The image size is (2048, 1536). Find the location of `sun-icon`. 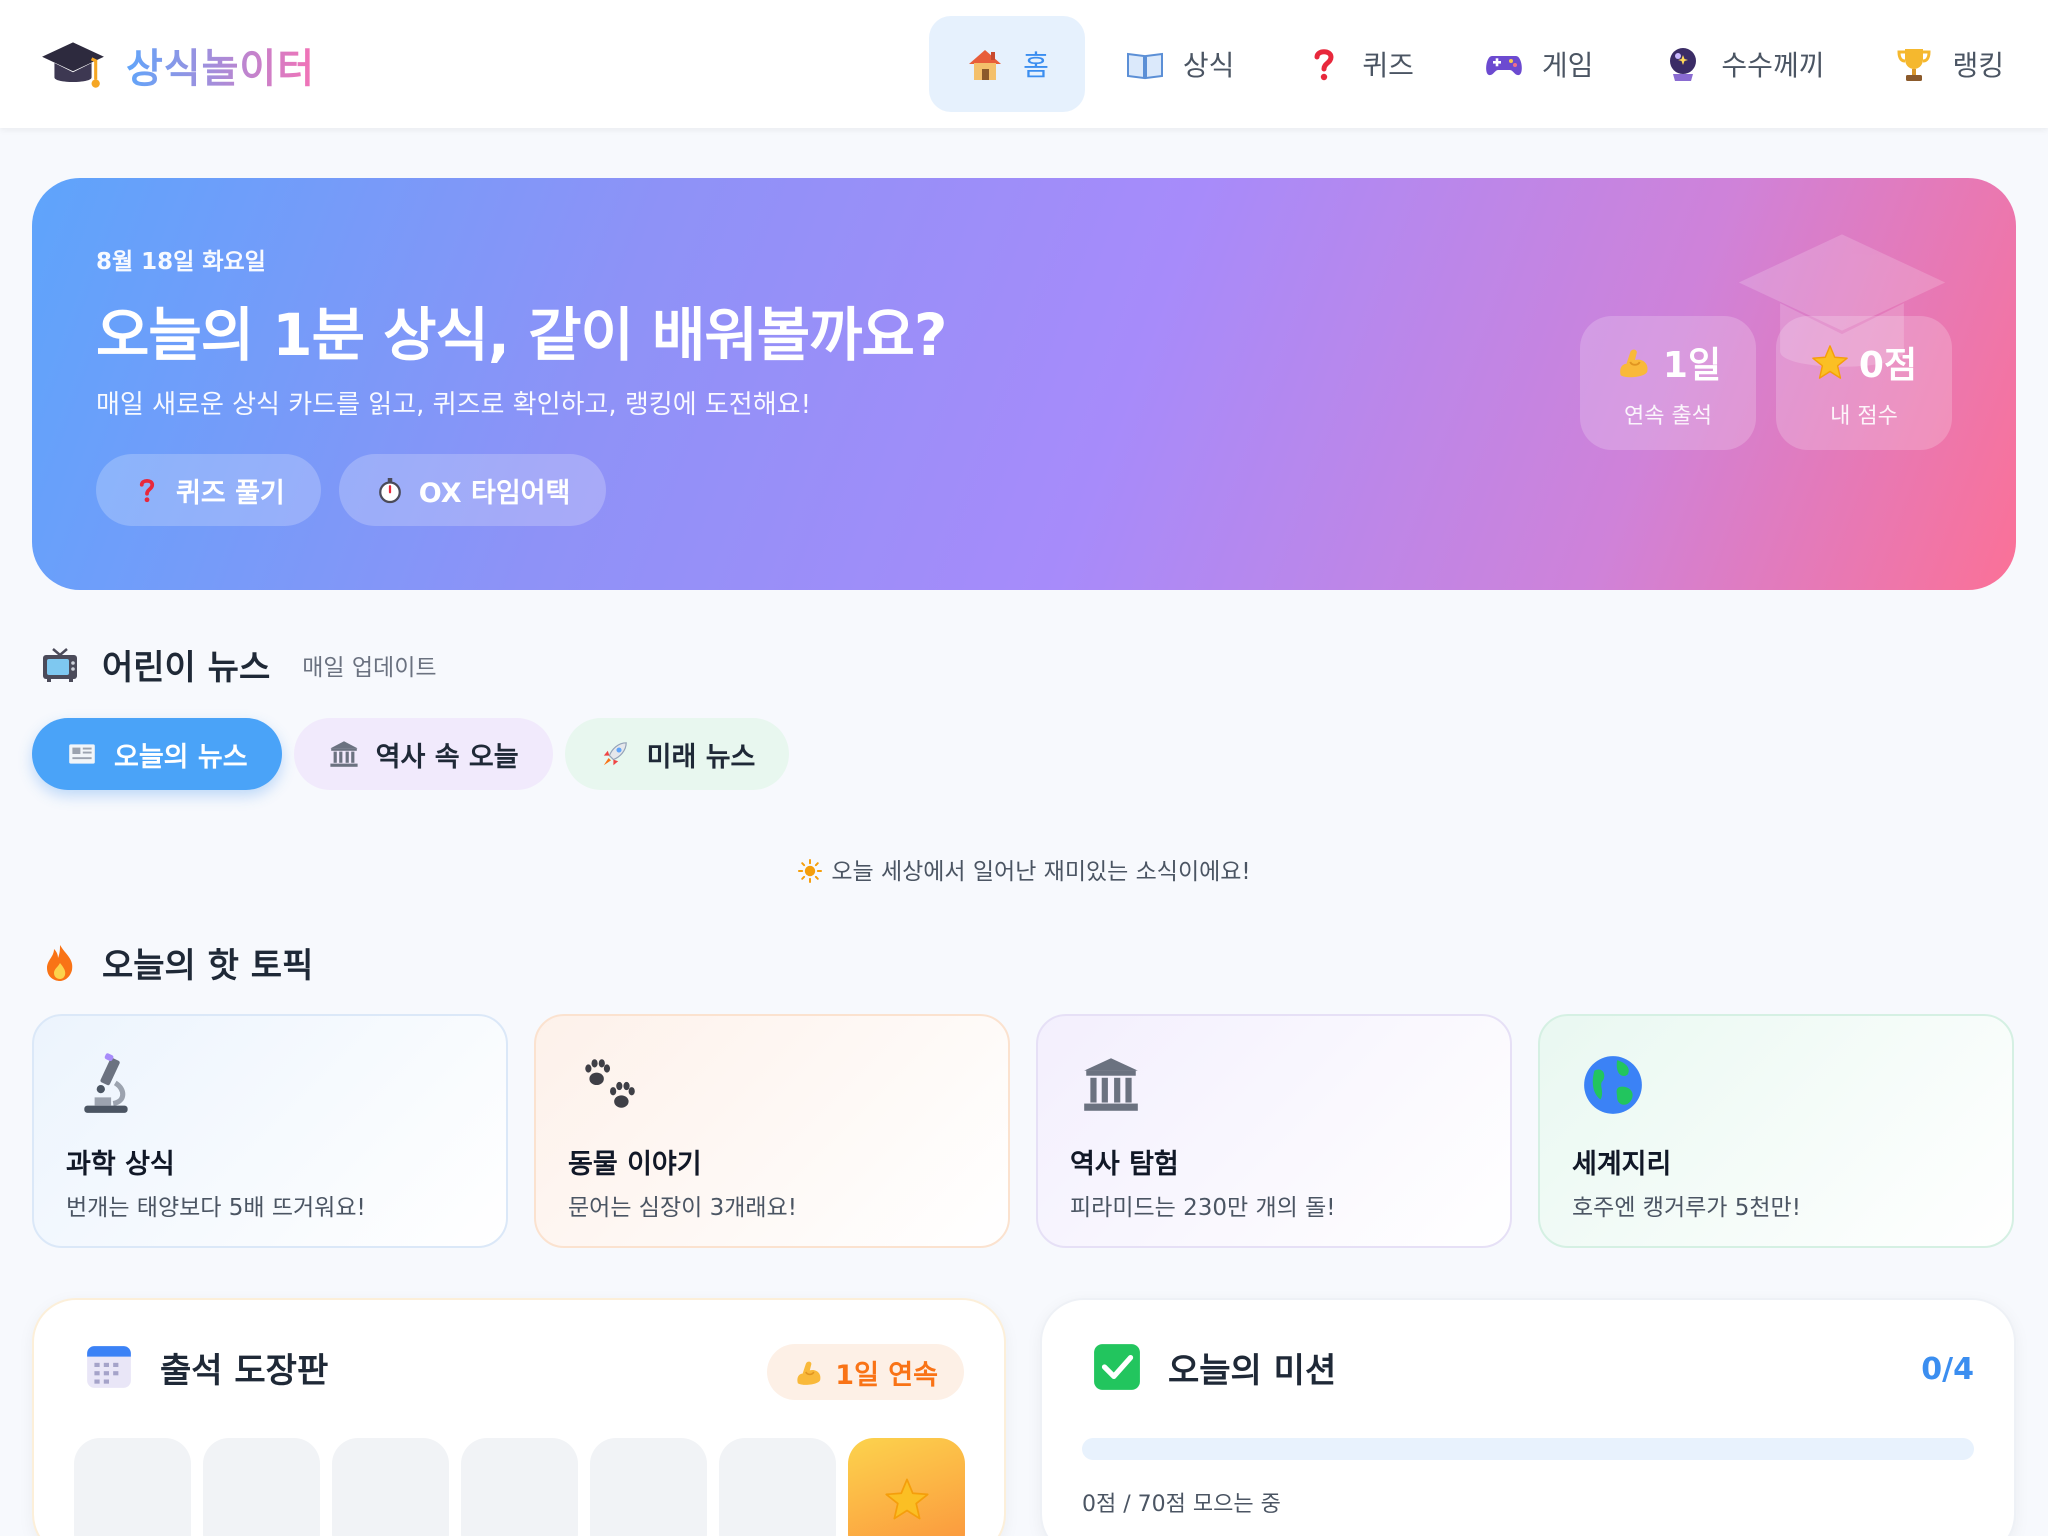

sun-icon is located at coordinates (810, 871).